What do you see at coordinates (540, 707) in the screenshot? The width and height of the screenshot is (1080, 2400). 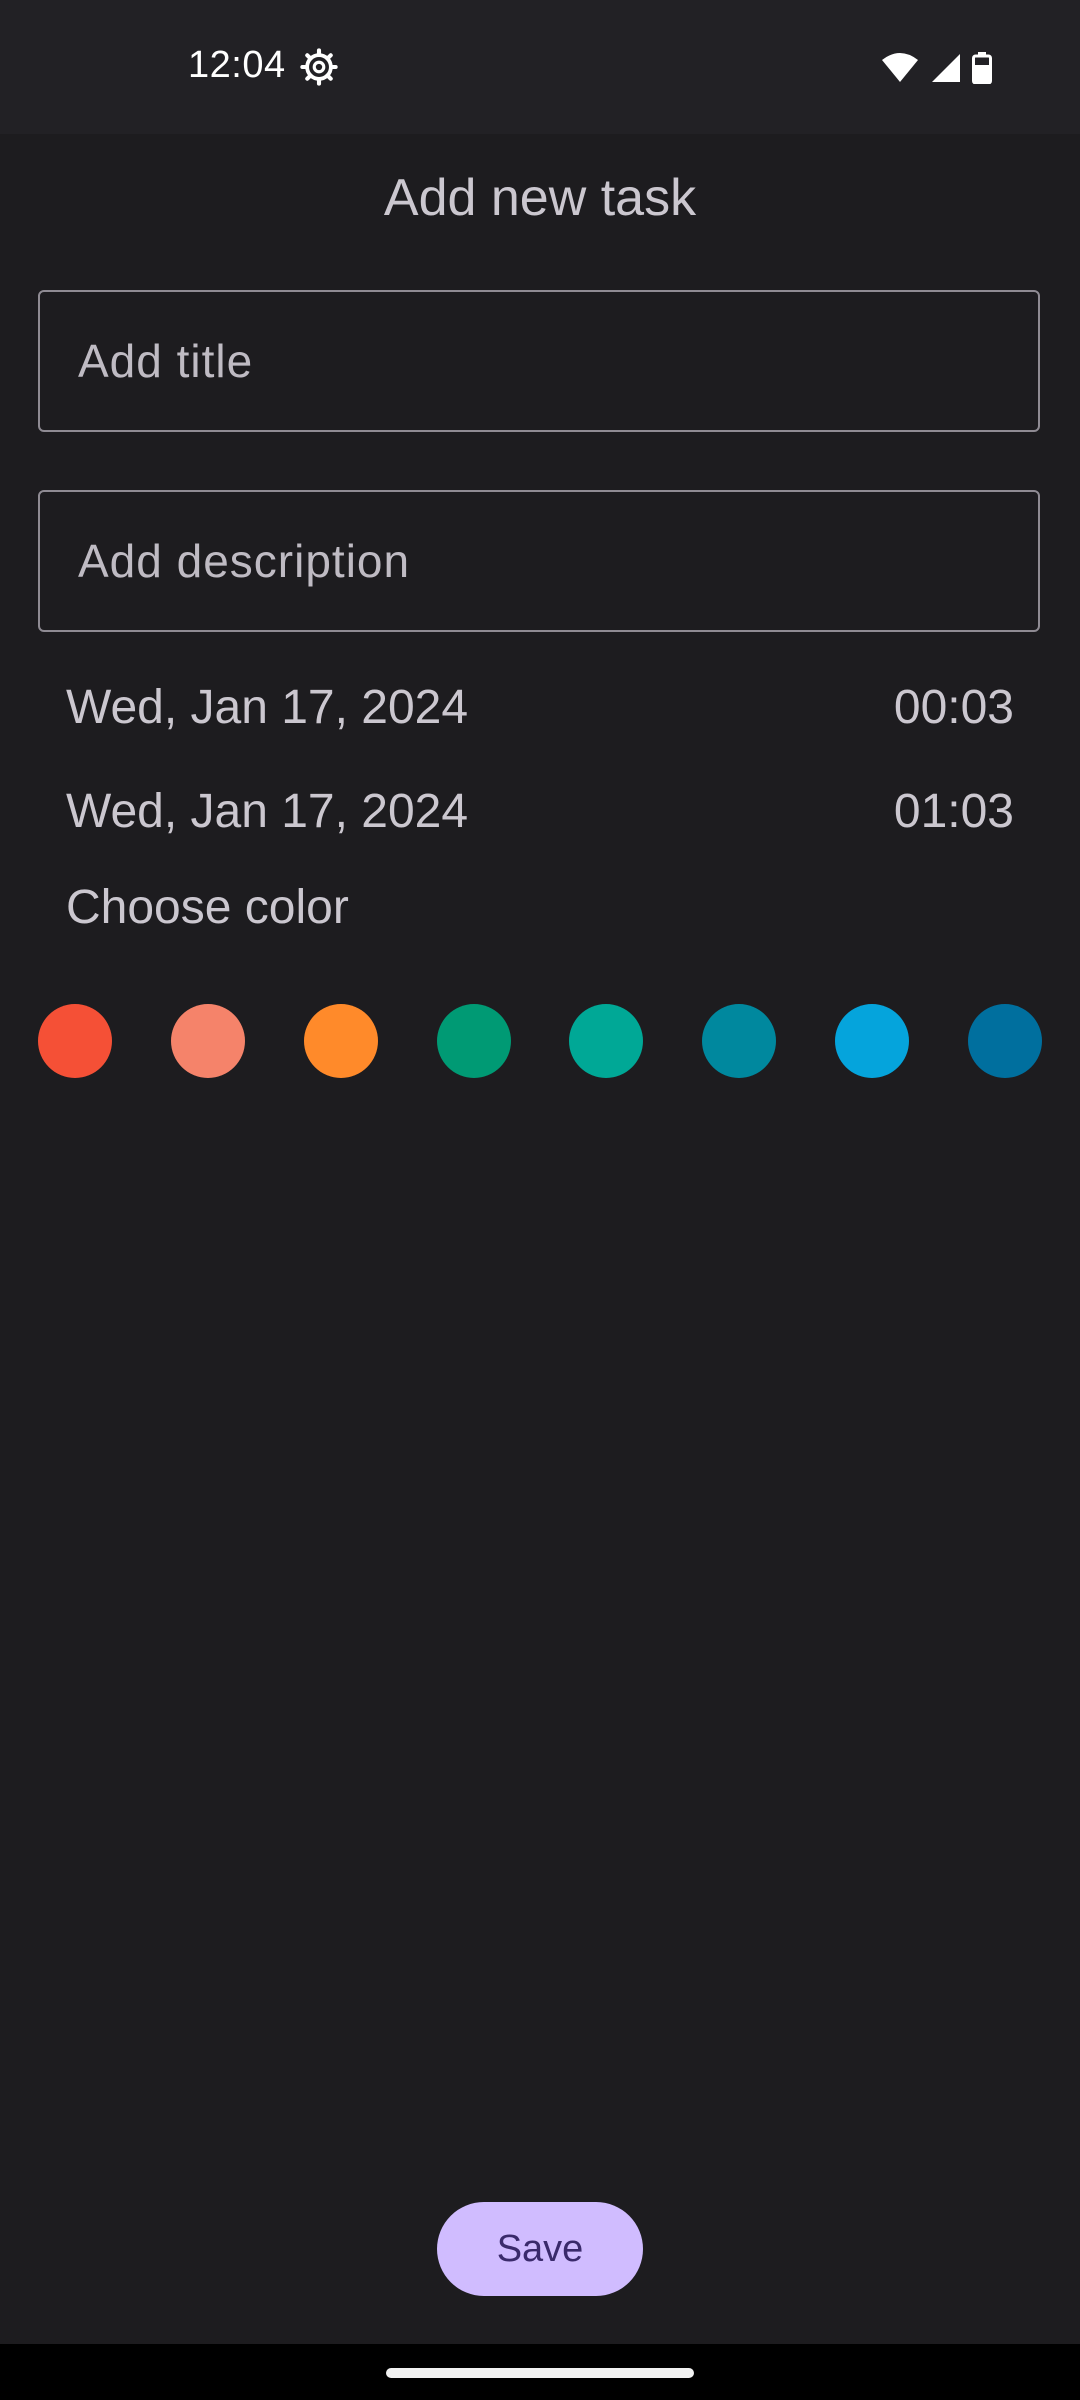 I see `start-datetime-row: Wed, Jan 17, 2024 00:03` at bounding box center [540, 707].